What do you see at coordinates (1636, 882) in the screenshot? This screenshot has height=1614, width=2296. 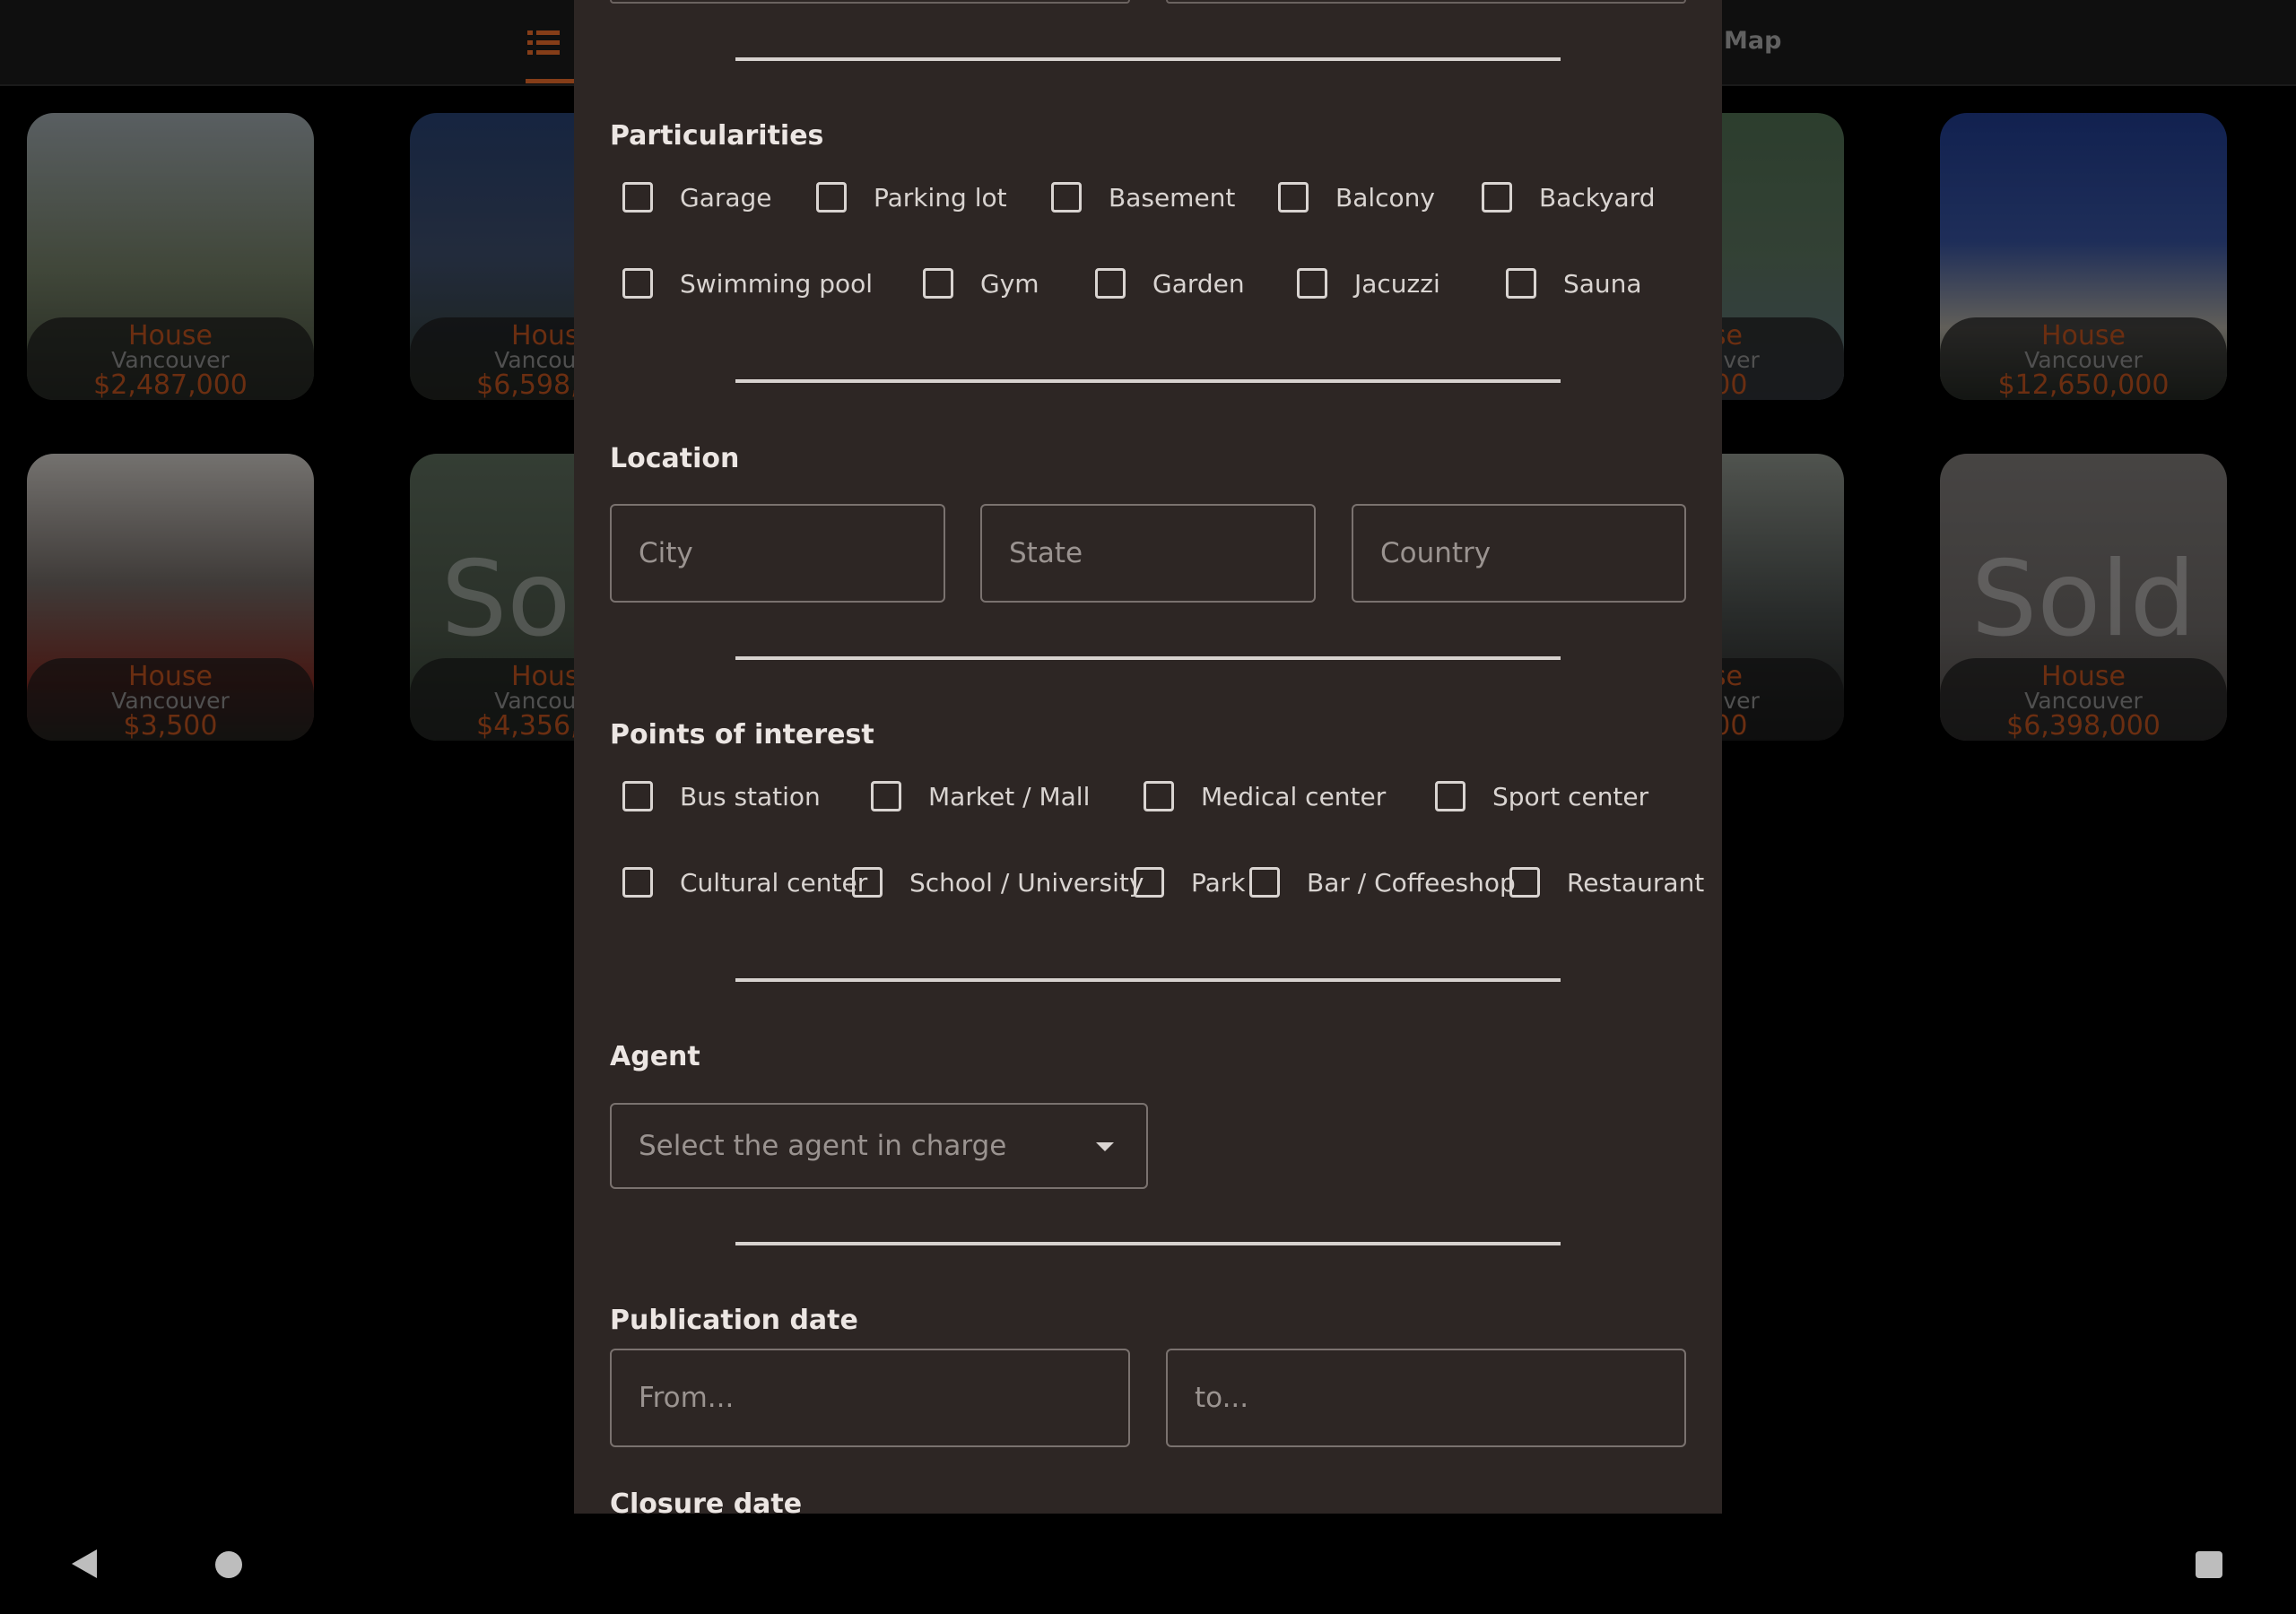 I see `checkbox-label: Restaurant` at bounding box center [1636, 882].